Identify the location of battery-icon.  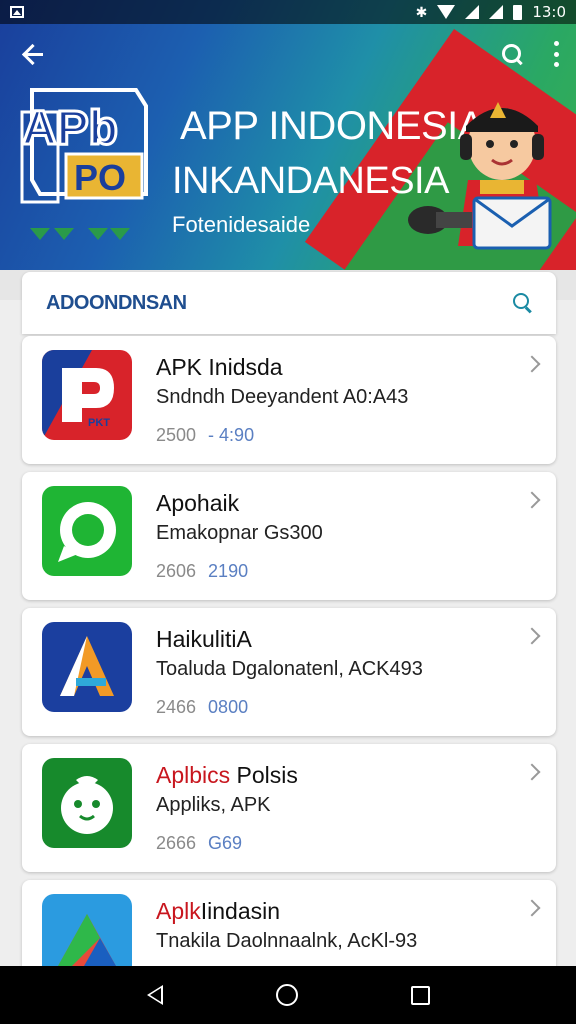
(518, 12).